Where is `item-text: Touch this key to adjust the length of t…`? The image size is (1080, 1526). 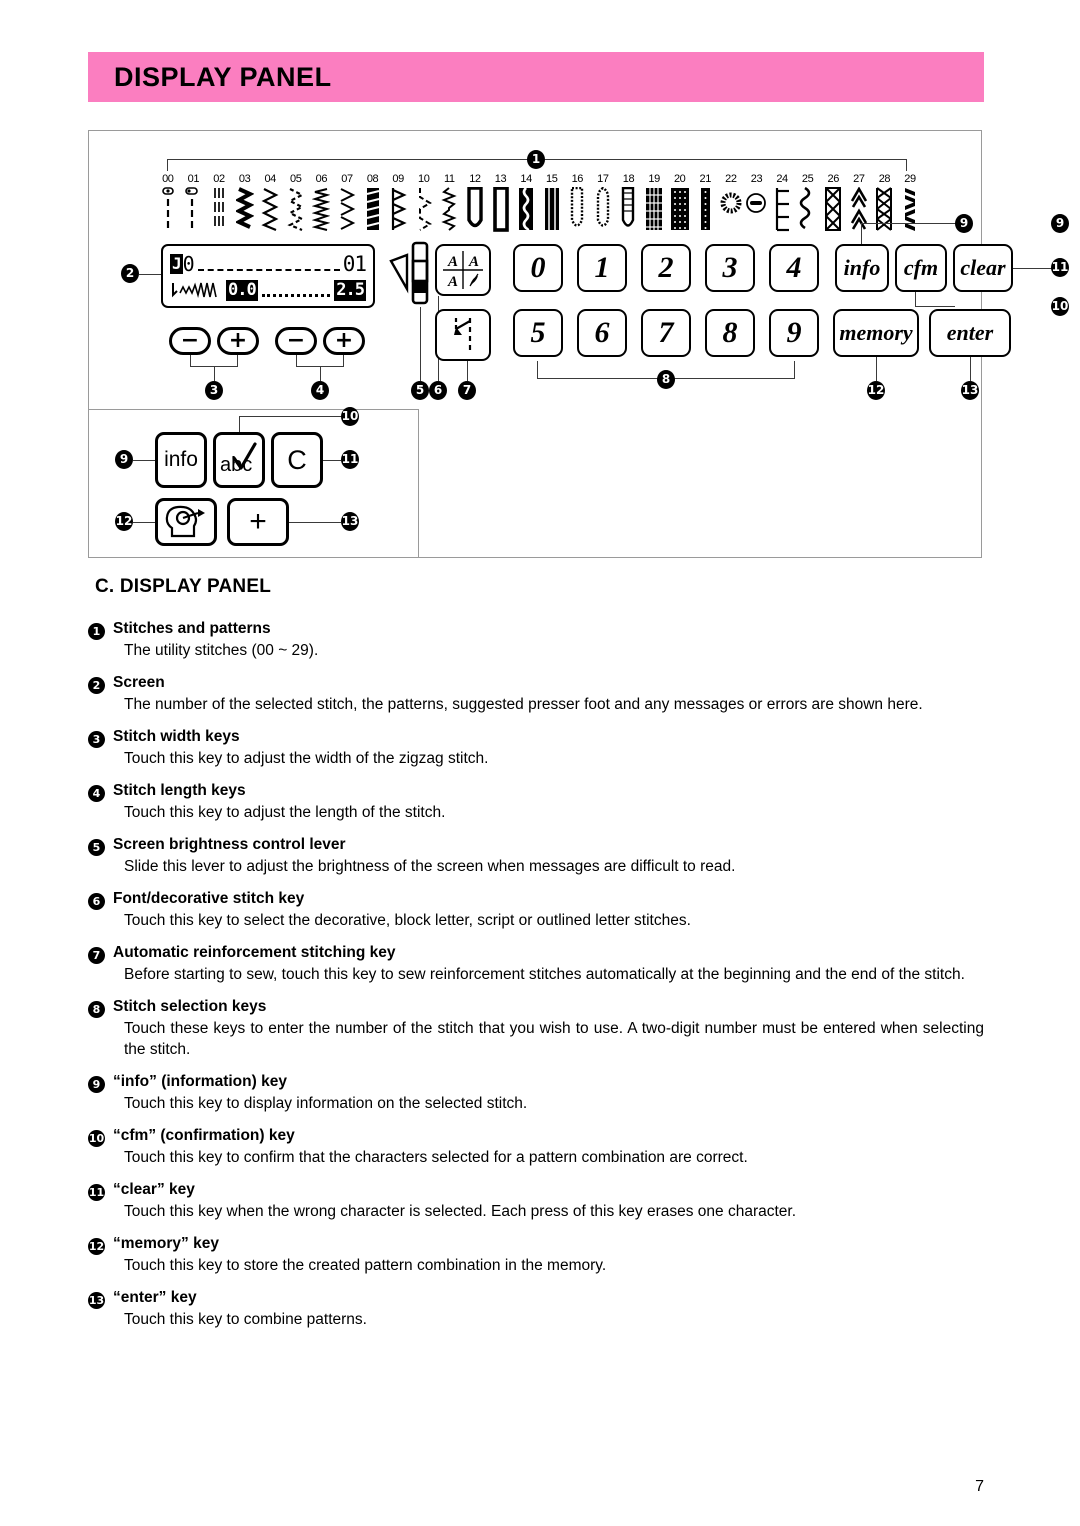 item-text: Touch this key to adjust the length of t… is located at coordinates (285, 812).